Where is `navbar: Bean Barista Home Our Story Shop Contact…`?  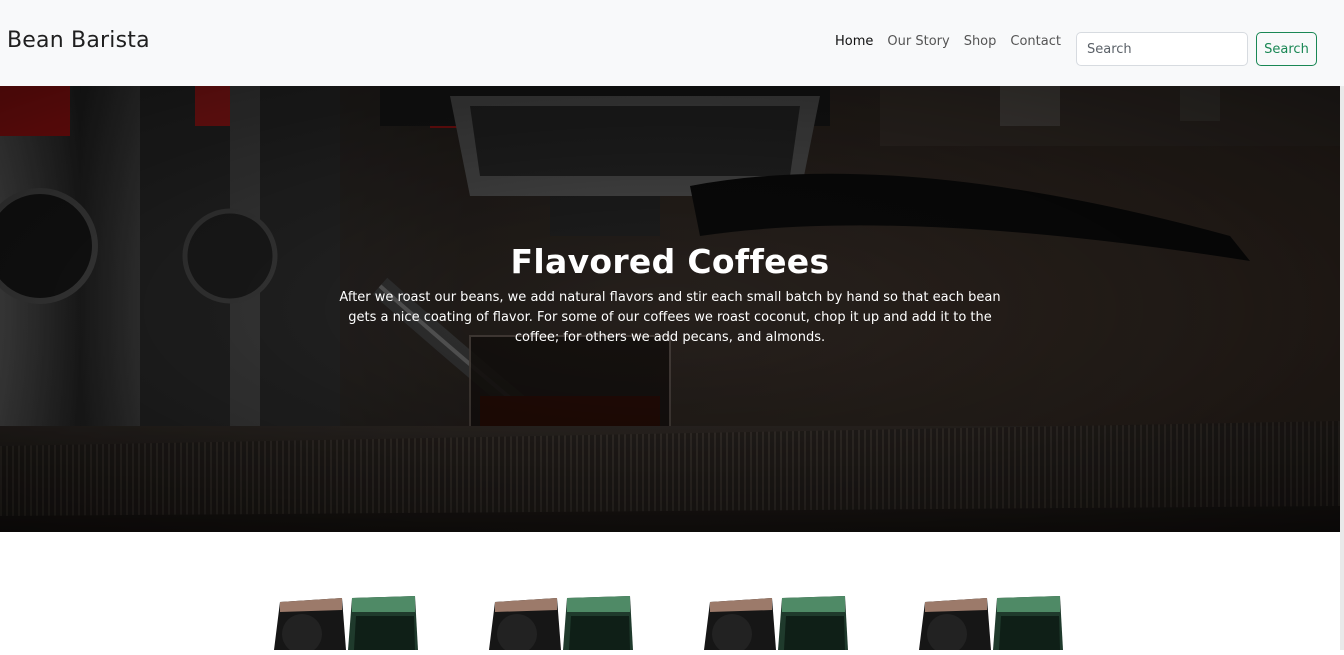 navbar: Bean Barista Home Our Story Shop Contact… is located at coordinates (672, 43).